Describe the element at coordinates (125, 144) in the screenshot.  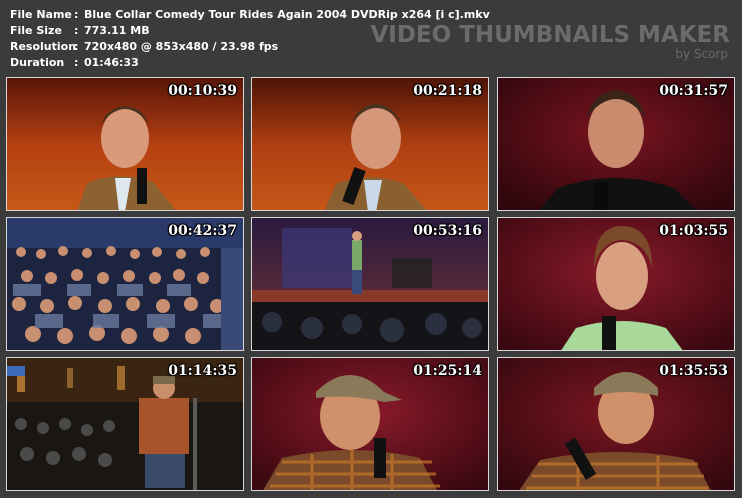
I see `thumbnail-1: 00:10:39` at that location.